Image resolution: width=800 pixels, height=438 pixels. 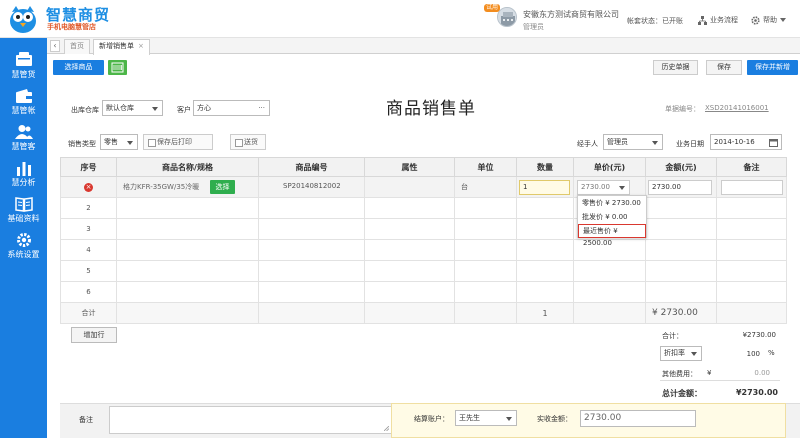 I want to click on settlement-account-select: 王先生, so click(x=486, y=418).